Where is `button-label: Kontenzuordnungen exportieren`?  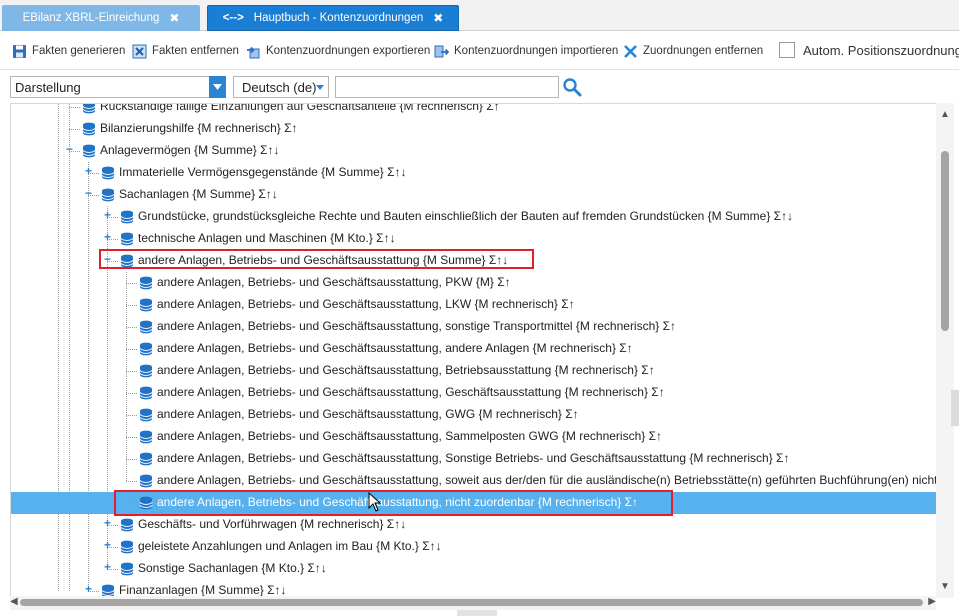 button-label: Kontenzuordnungen exportieren is located at coordinates (348, 51).